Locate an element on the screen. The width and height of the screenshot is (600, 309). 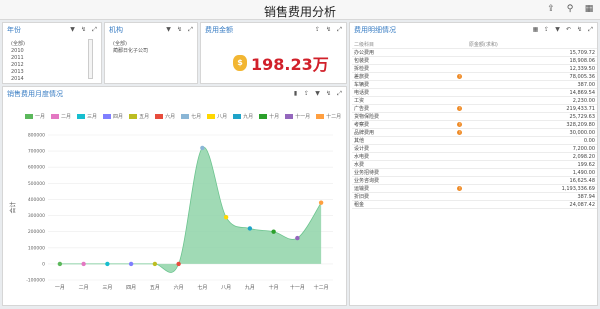
table-row: 广告费! 219,433.71 is located at coordinates (474, 109).